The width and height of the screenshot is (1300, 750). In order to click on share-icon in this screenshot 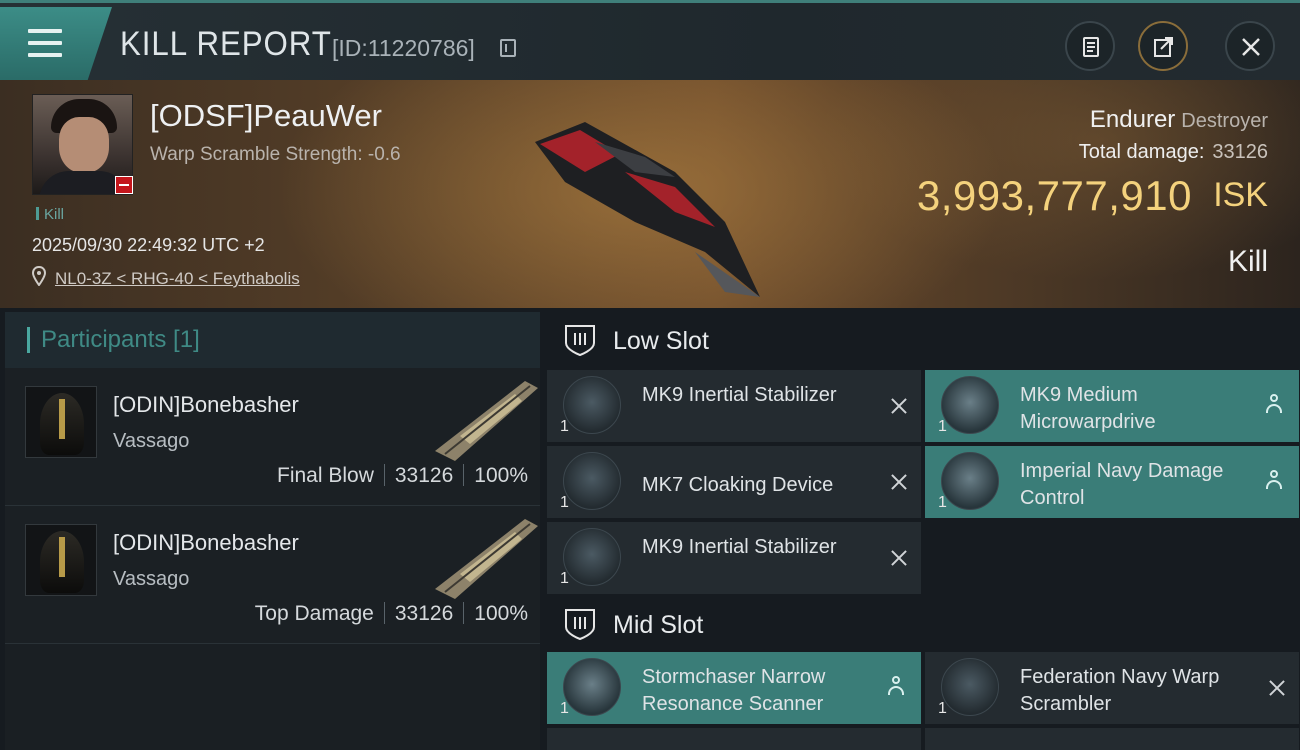, I will do `click(1163, 47)`.